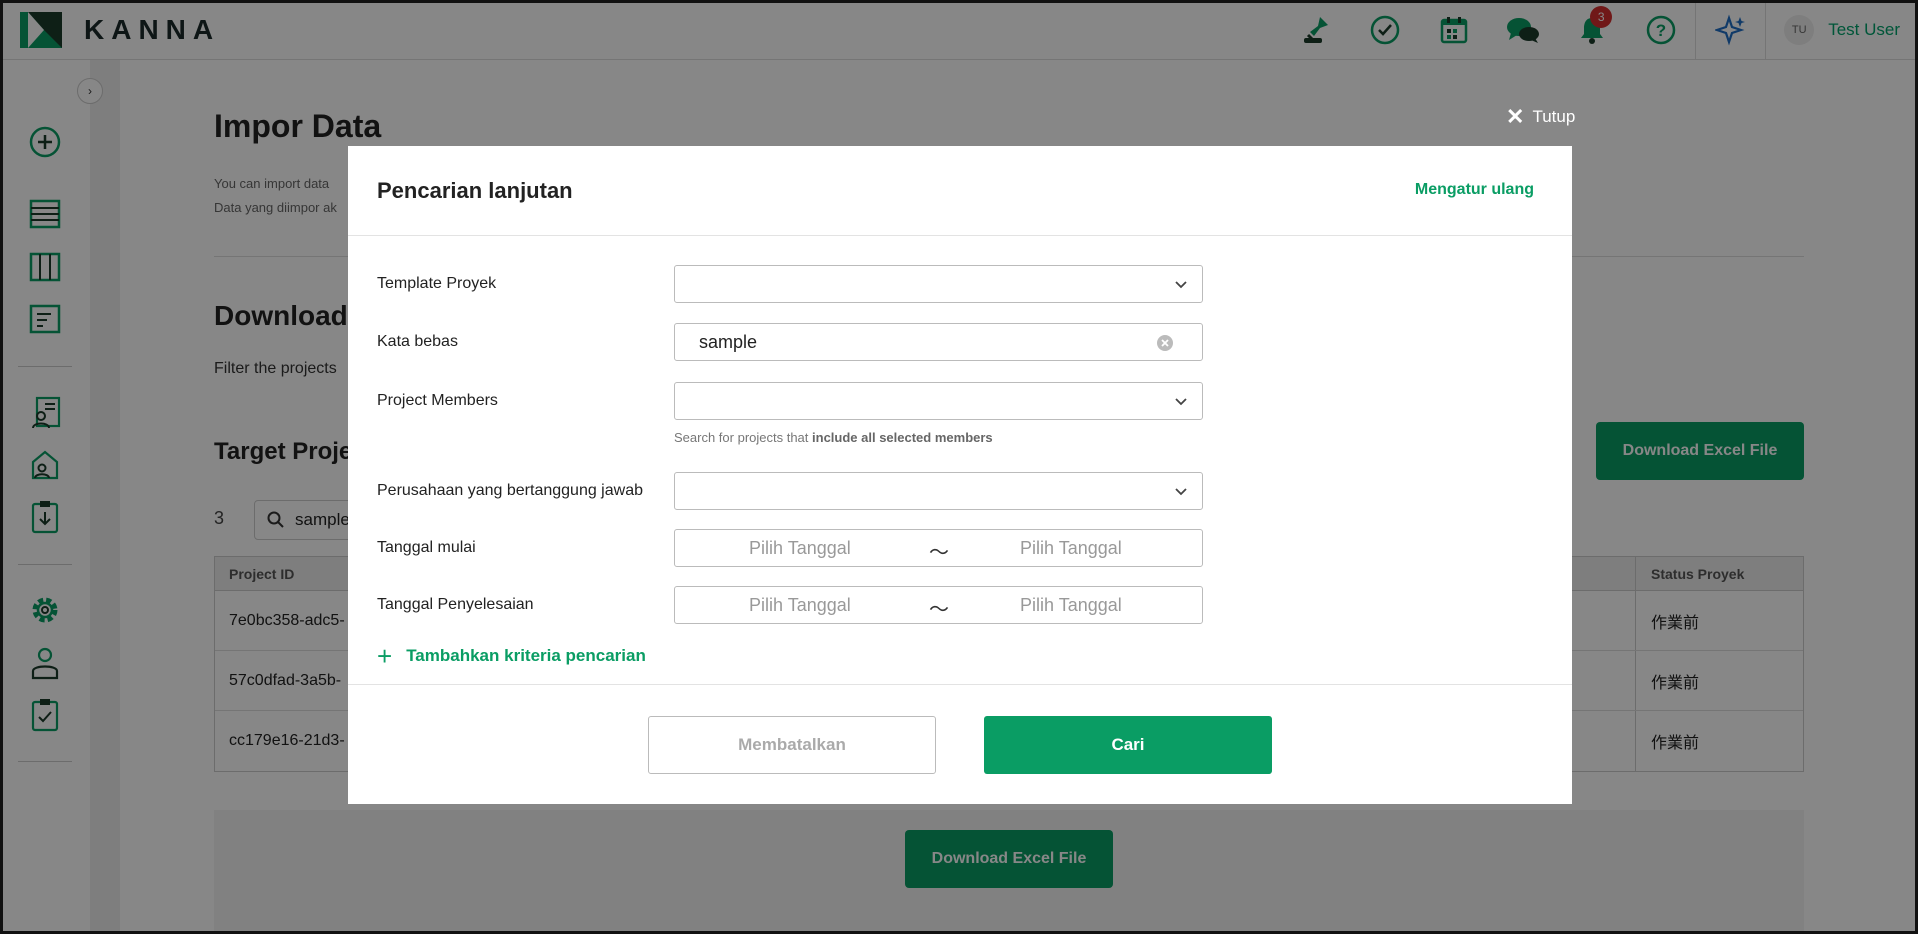 The height and width of the screenshot is (934, 1918). Describe the element at coordinates (437, 283) in the screenshot. I see `template-label: Template Proyek` at that location.